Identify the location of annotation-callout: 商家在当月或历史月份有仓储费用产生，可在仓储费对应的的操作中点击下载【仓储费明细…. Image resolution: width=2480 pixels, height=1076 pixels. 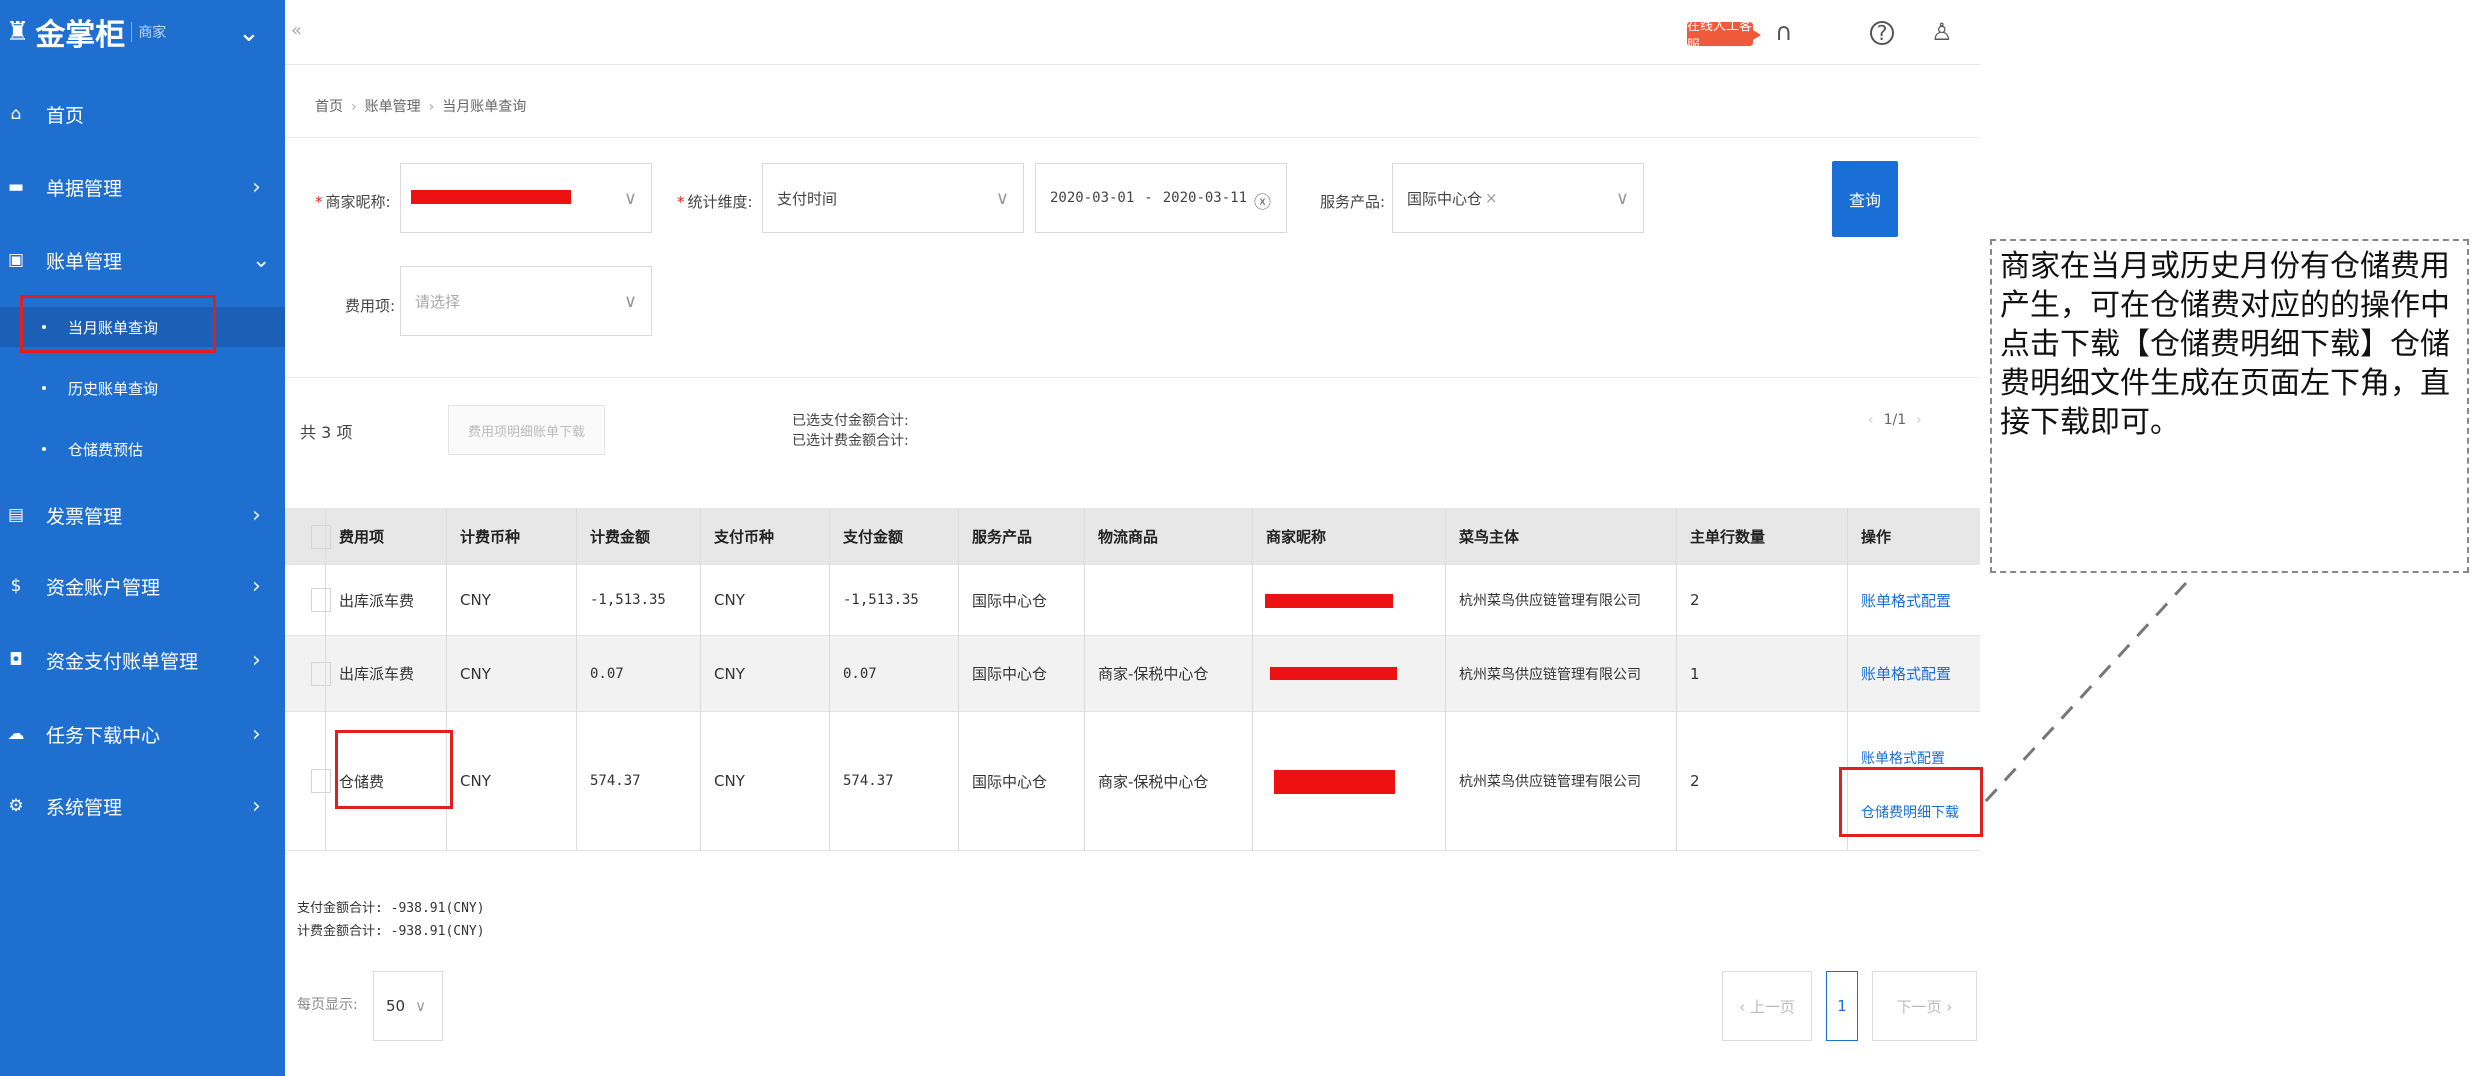
(2229, 406).